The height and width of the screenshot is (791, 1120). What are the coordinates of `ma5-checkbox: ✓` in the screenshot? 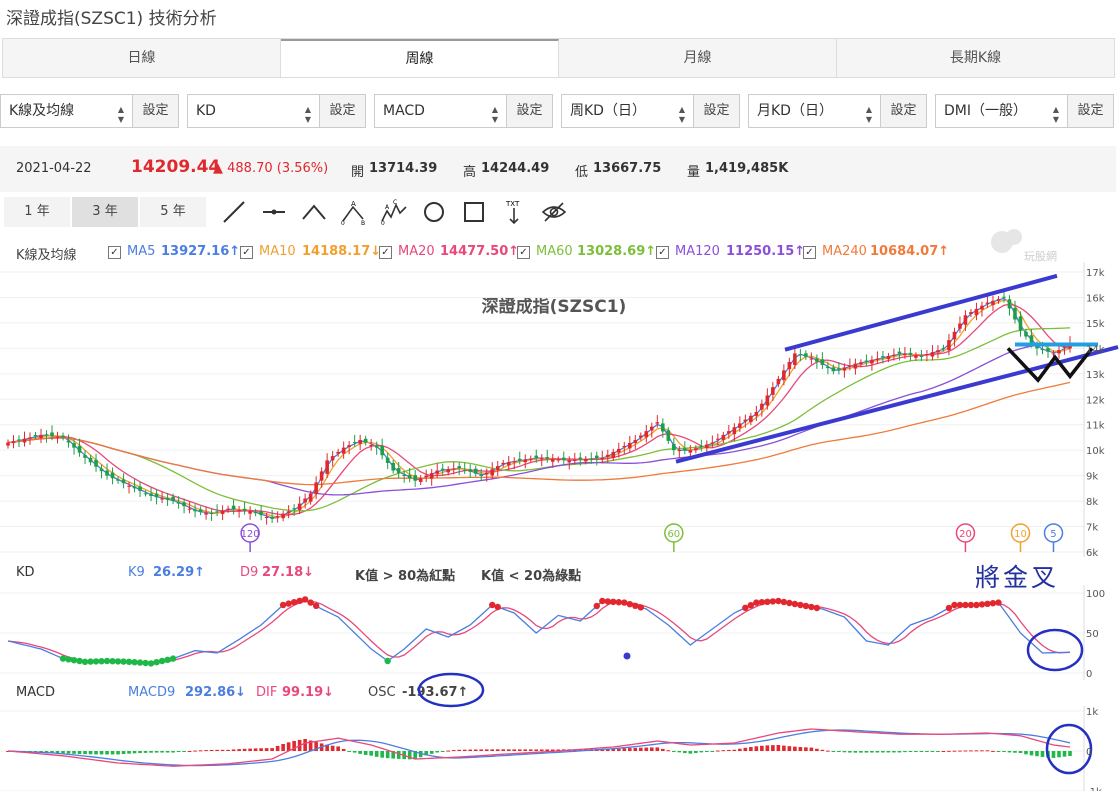 It's located at (114, 252).